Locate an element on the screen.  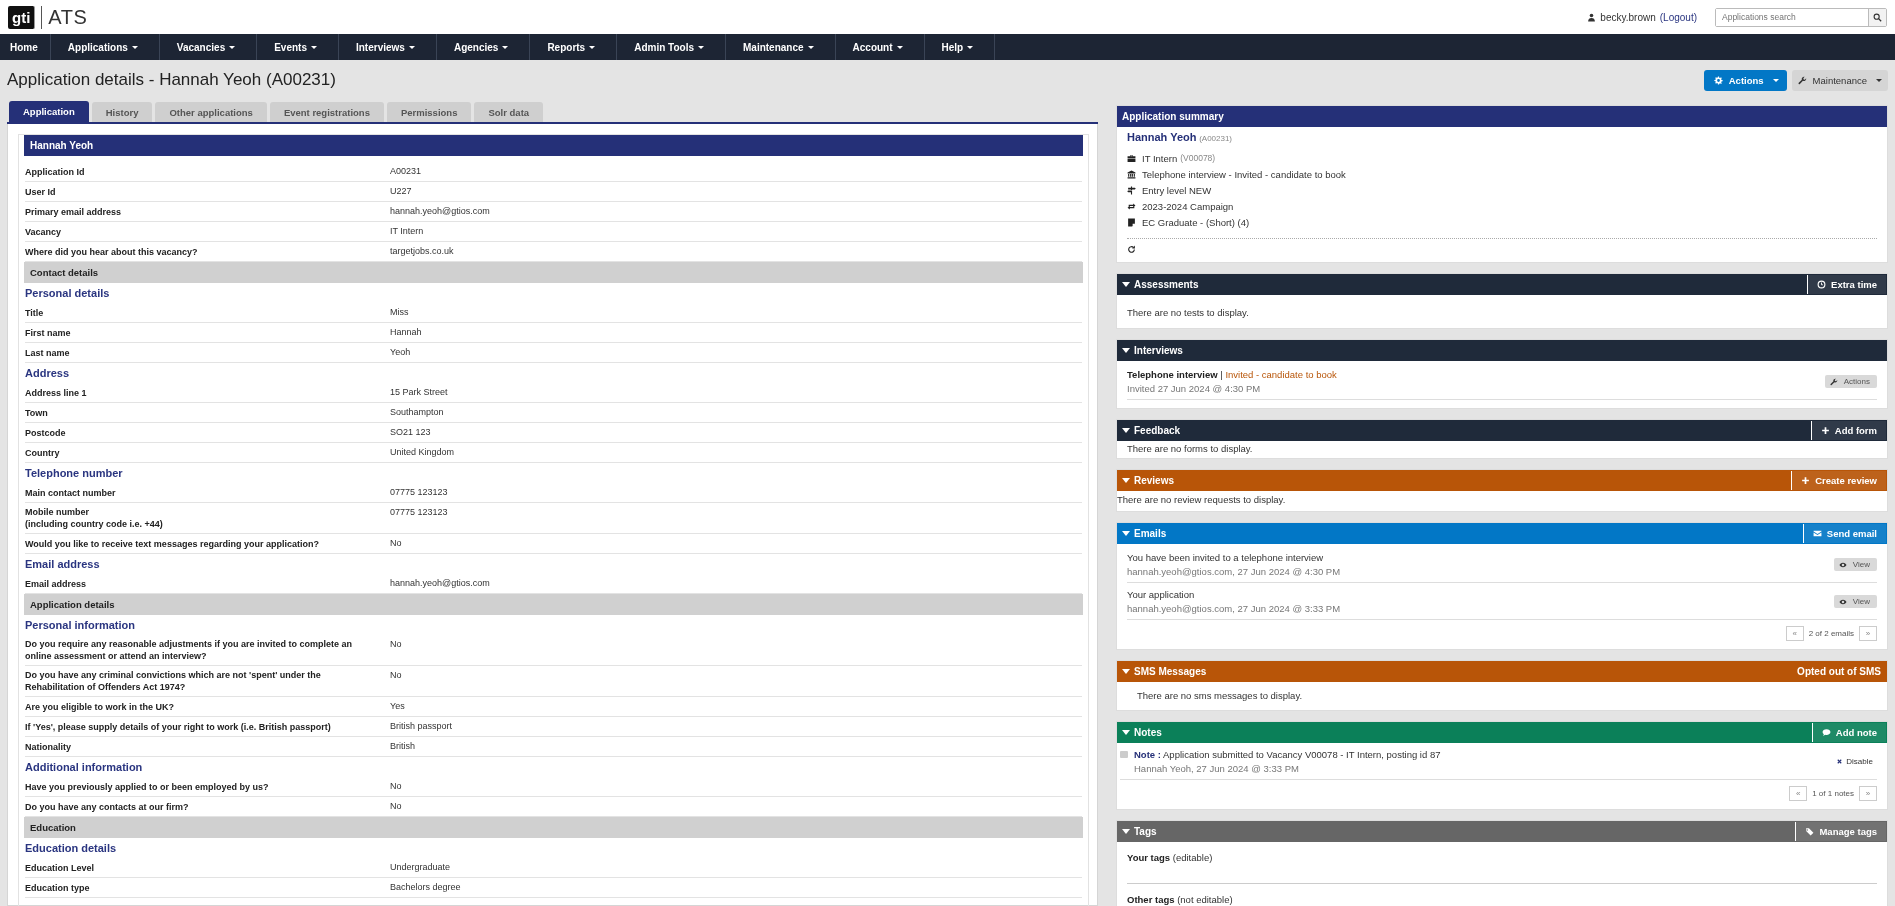
card-title: Hannah Yeoh is located at coordinates (553, 145).